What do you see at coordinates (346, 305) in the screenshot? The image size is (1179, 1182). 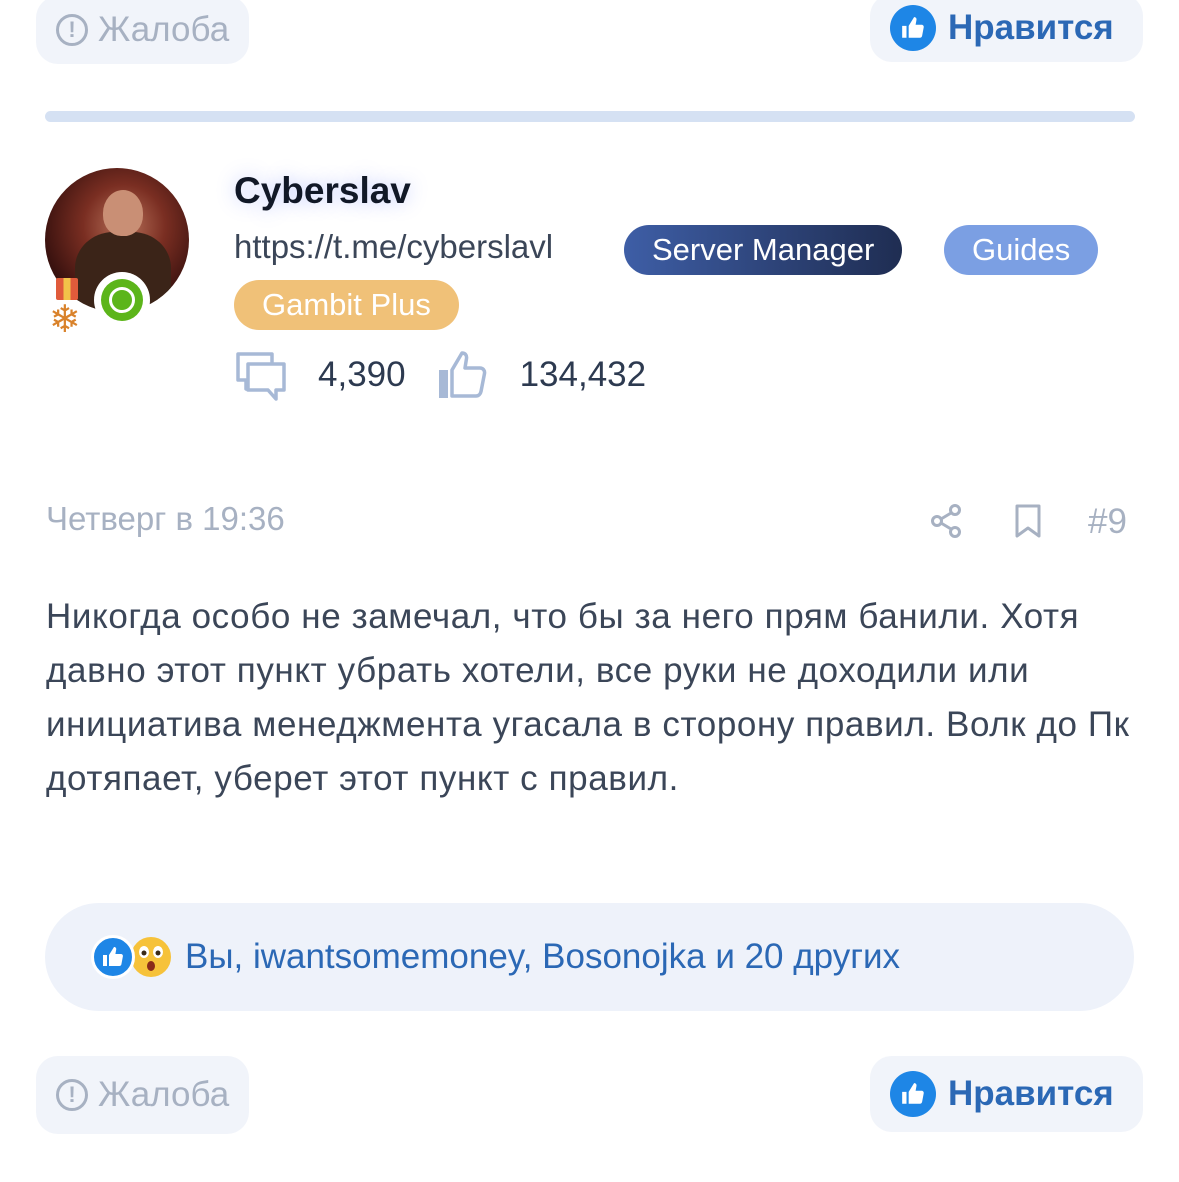 I see `badge-gambit-plus: Gambit Plus` at bounding box center [346, 305].